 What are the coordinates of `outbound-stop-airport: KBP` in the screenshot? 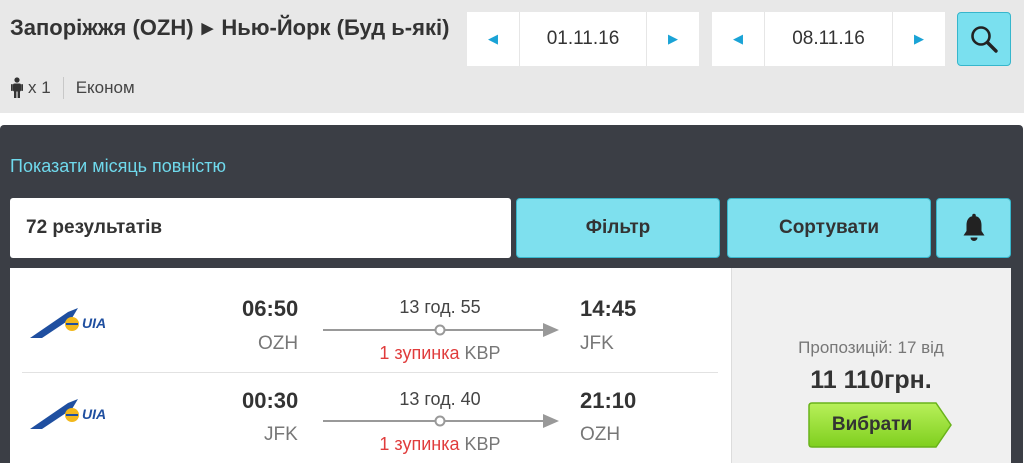 It's located at (482, 353).